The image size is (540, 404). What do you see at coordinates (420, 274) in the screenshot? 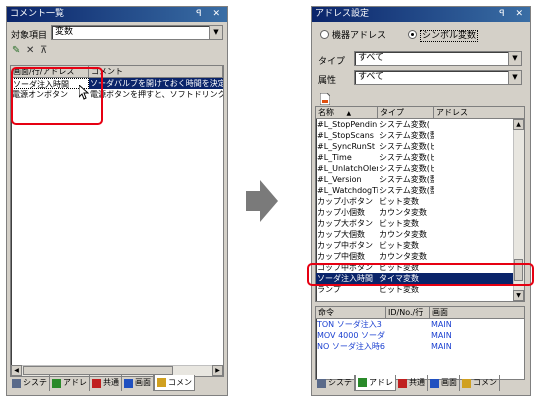
I see `highlight-box-right` at bounding box center [420, 274].